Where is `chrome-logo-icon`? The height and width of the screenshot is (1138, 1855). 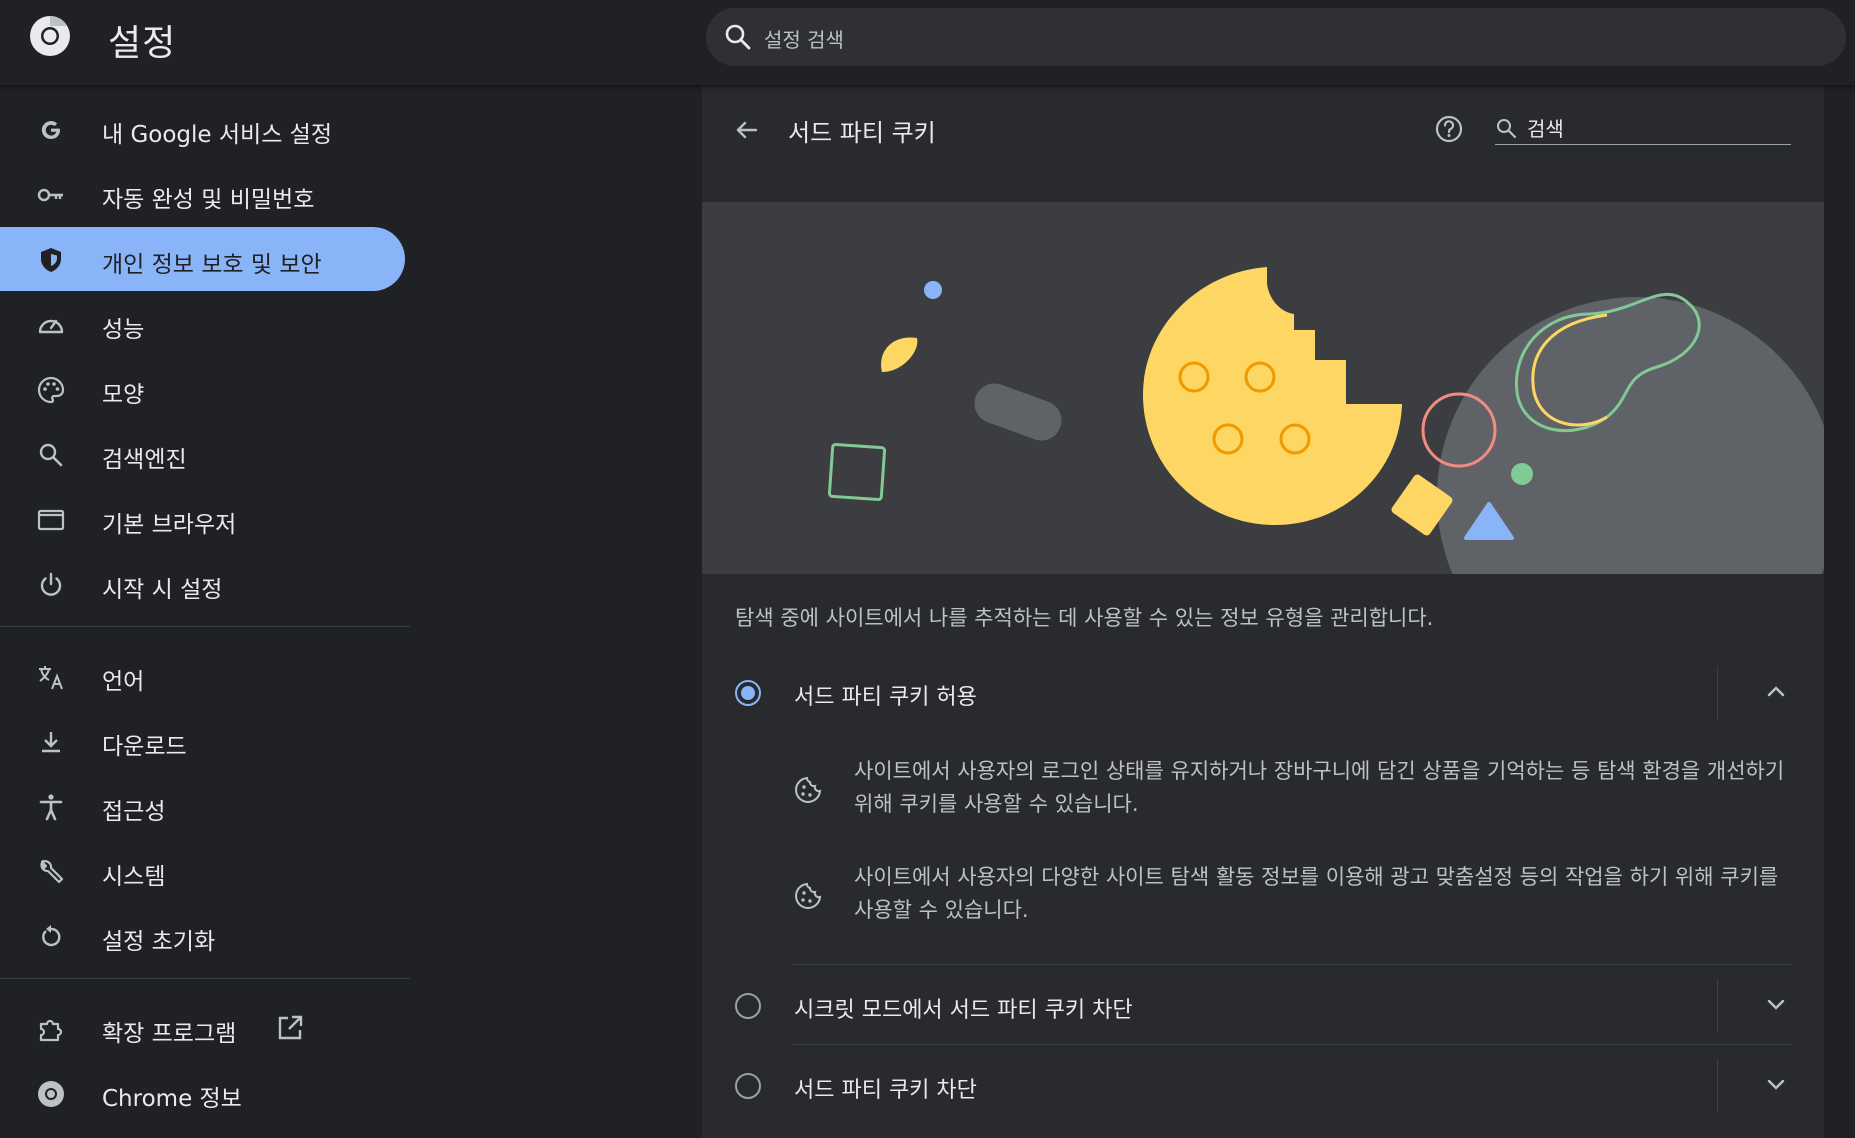
chrome-logo-icon is located at coordinates (50, 36).